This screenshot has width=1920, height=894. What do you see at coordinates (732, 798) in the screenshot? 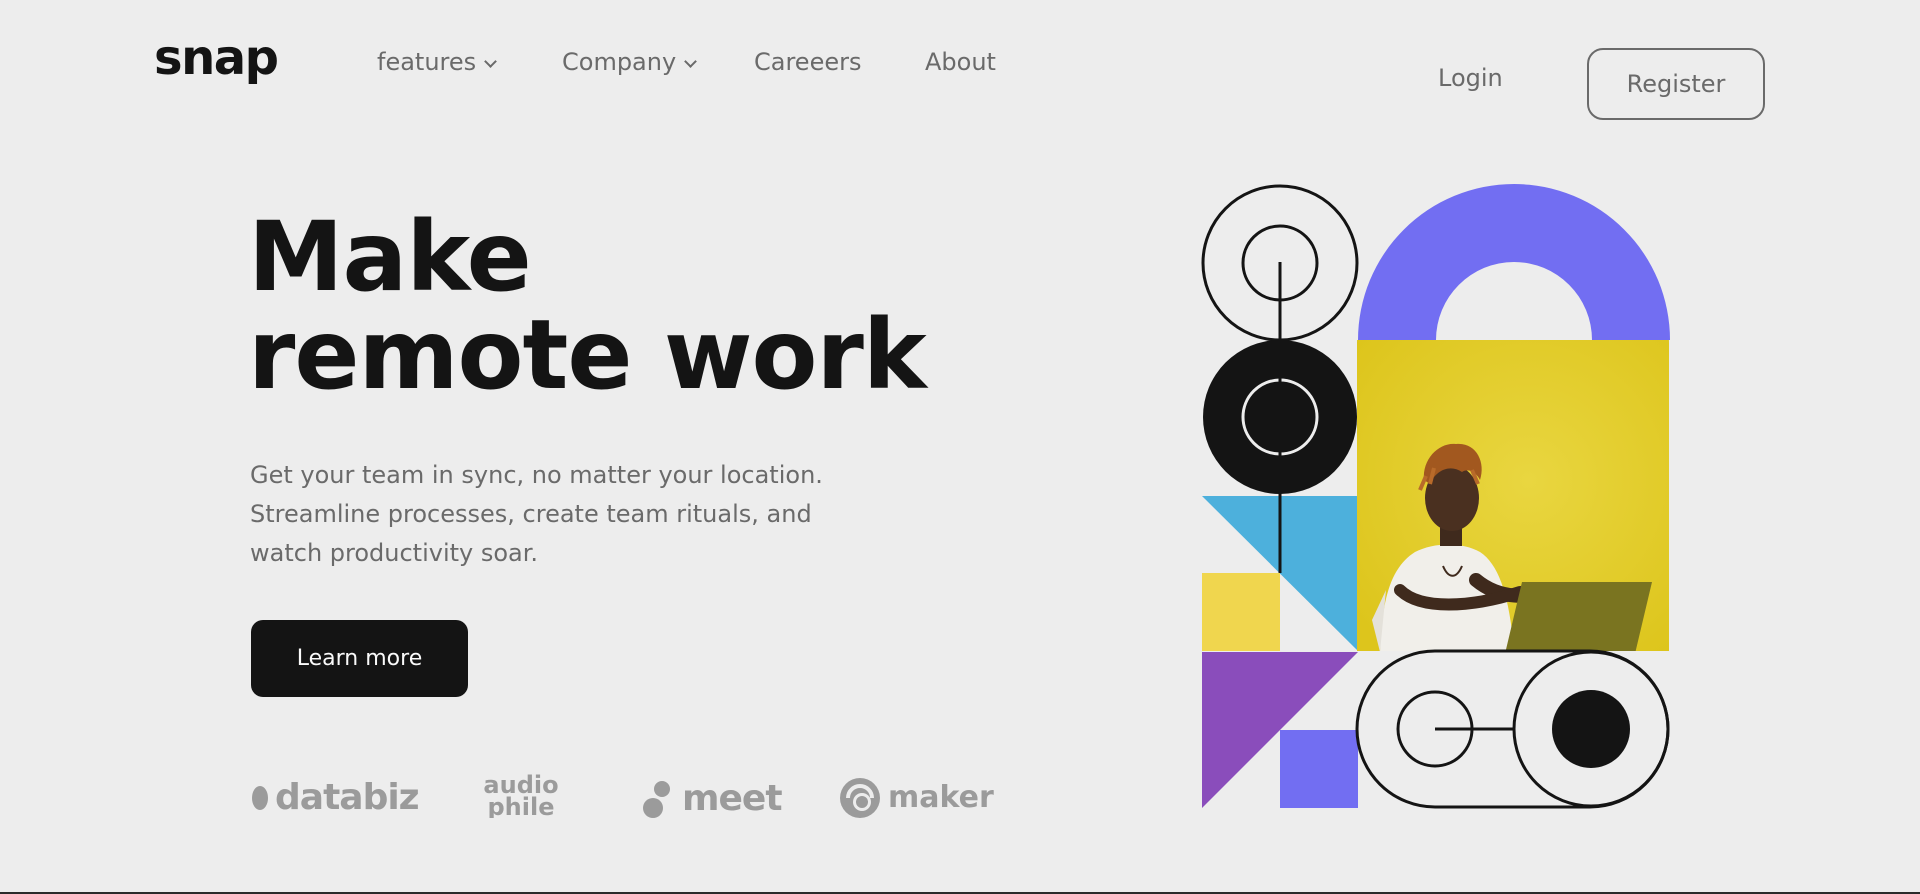
I see `client-name: meet` at bounding box center [732, 798].